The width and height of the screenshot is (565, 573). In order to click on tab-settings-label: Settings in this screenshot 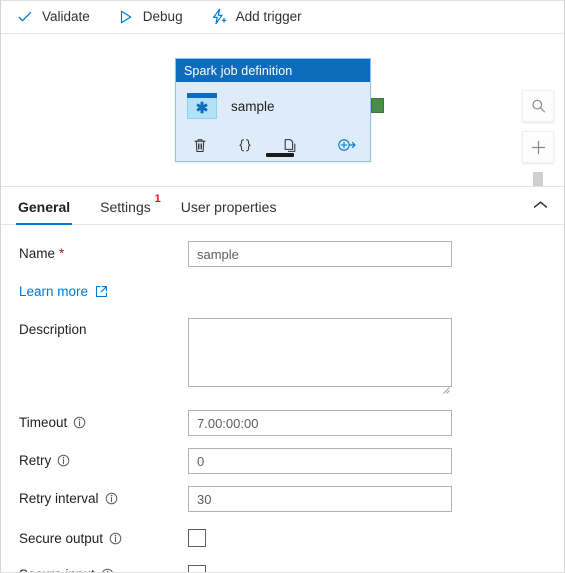, I will do `click(125, 207)`.